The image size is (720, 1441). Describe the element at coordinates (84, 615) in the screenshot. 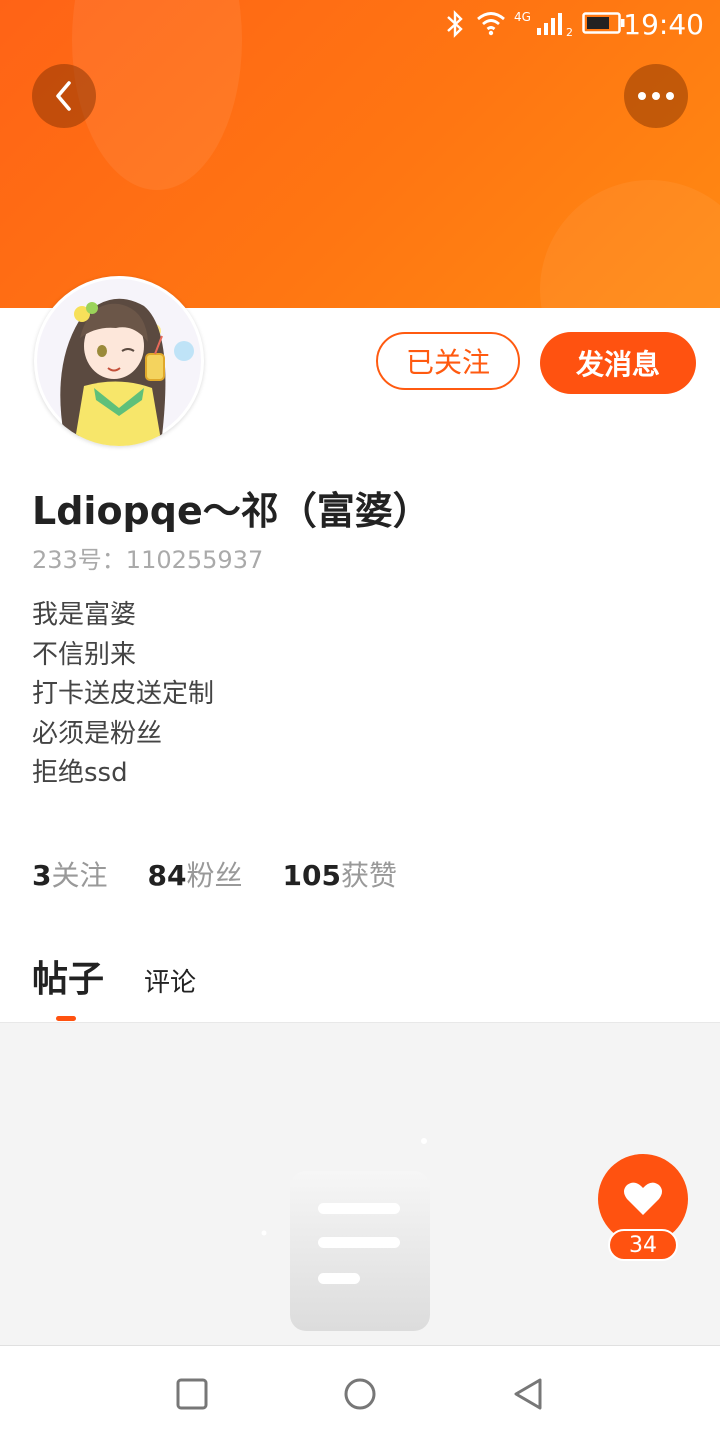

I see `bio-line: 我是富婆` at that location.